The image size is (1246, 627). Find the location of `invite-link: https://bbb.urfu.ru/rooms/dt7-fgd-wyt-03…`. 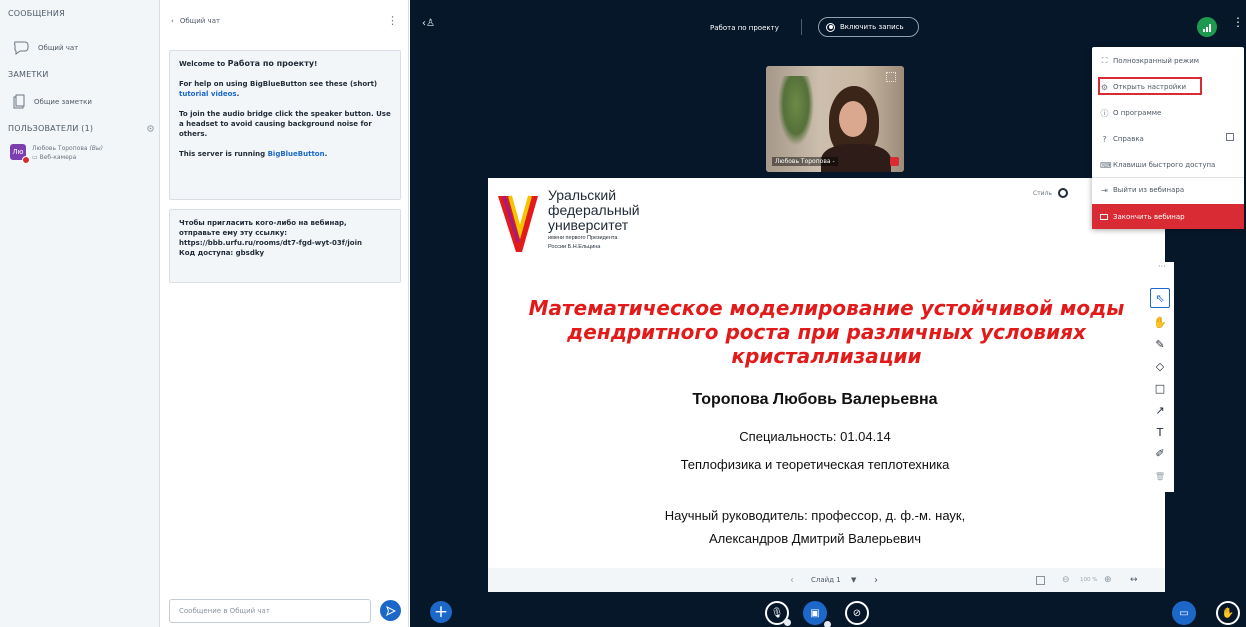

invite-link: https://bbb.urfu.ru/rooms/dt7-fgd-wyt-03… is located at coordinates (270, 243).